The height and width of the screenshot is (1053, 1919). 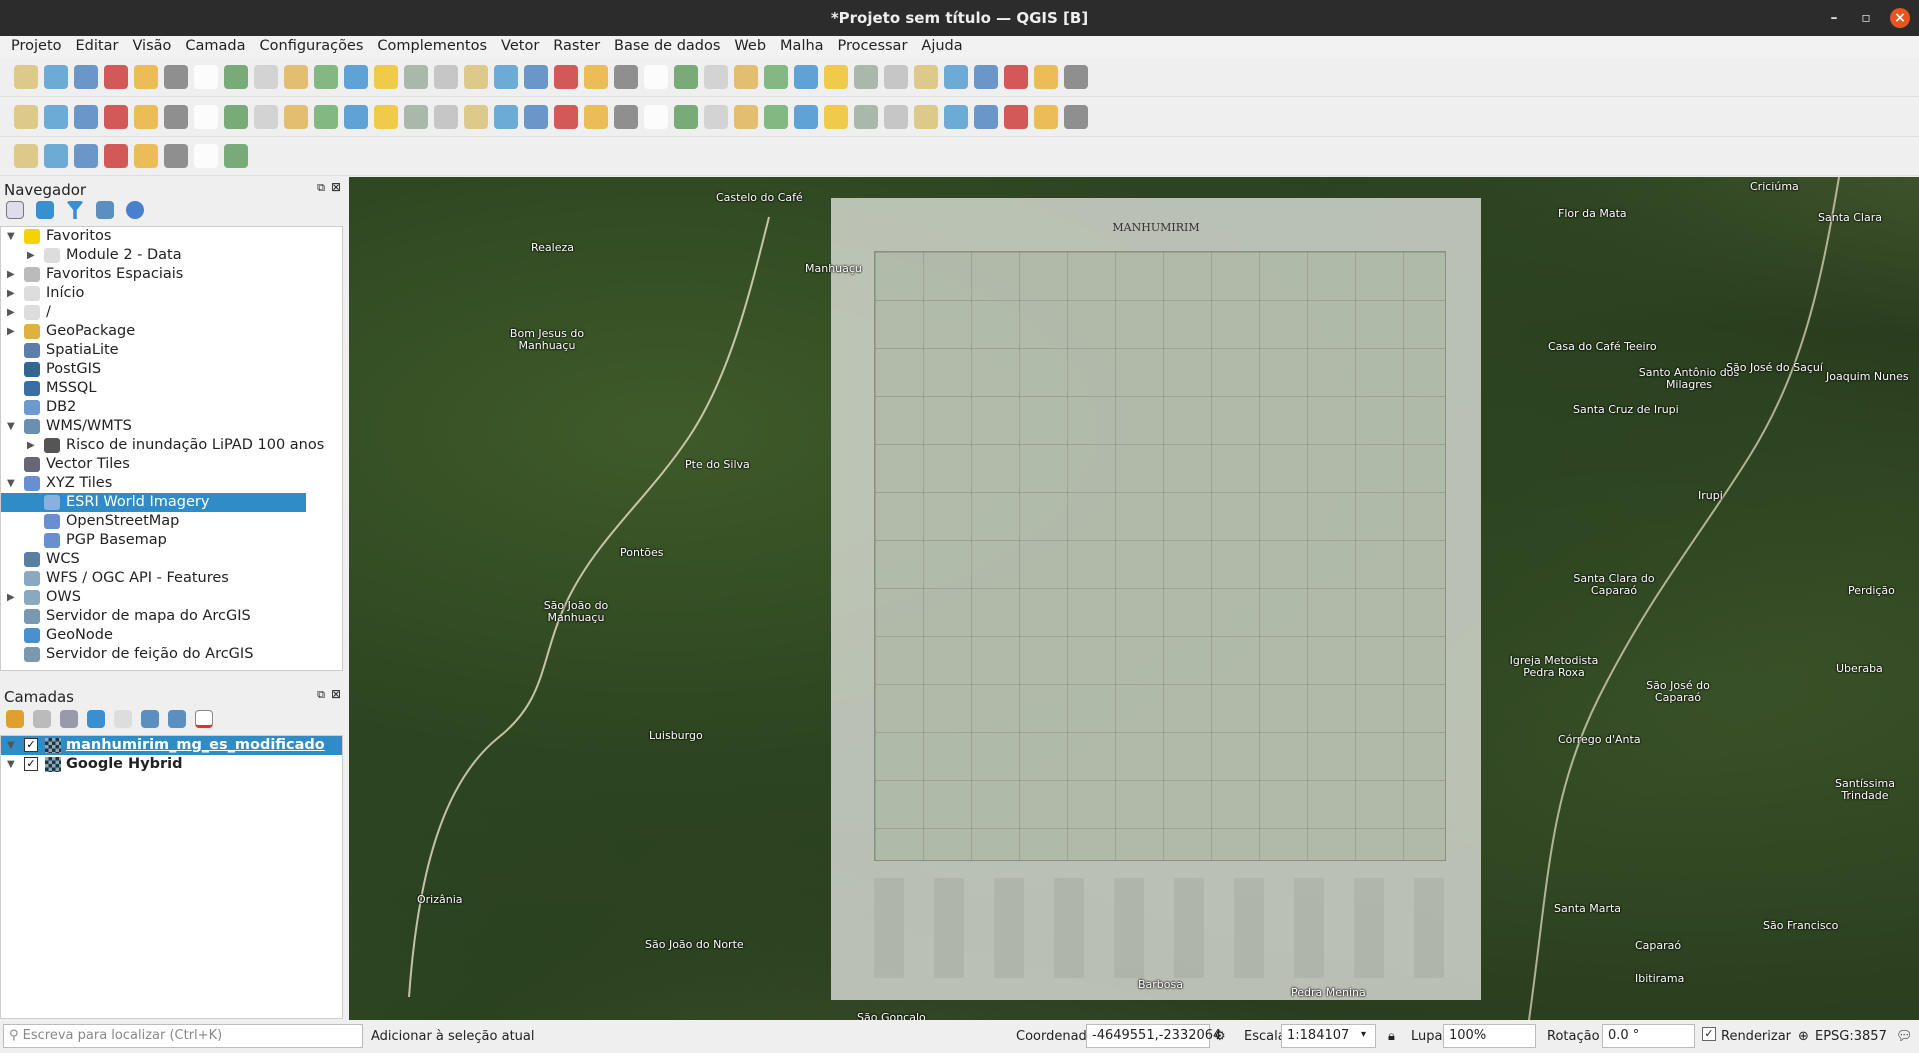 What do you see at coordinates (171, 407) in the screenshot?
I see `browser-item: DB2` at bounding box center [171, 407].